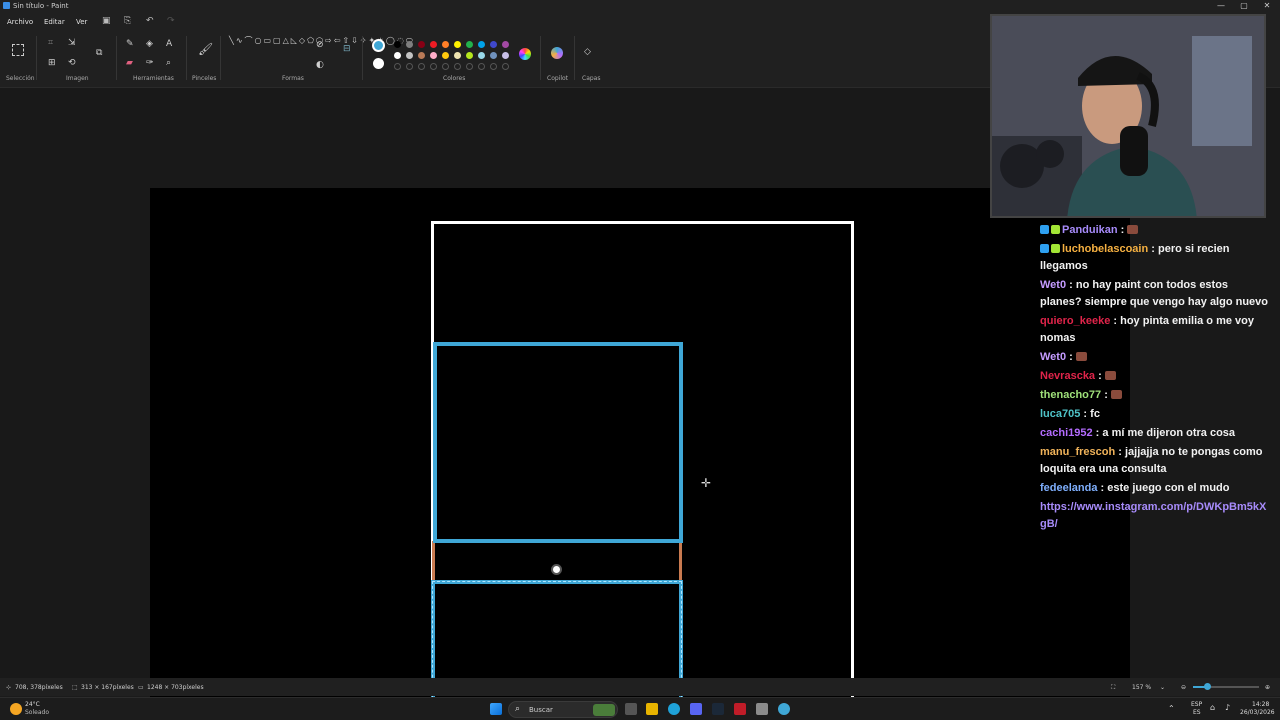 This screenshot has height=720, width=1280. What do you see at coordinates (696, 709) in the screenshot?
I see `discord-icon` at bounding box center [696, 709].